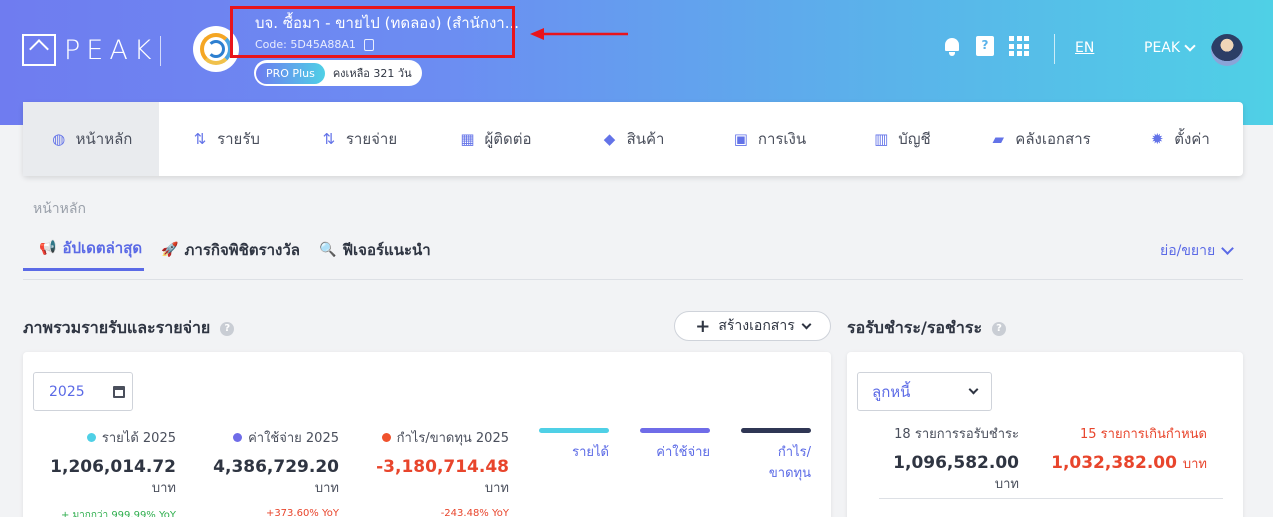 This screenshot has height=517, width=1273. I want to click on profit-dot, so click(386, 437).